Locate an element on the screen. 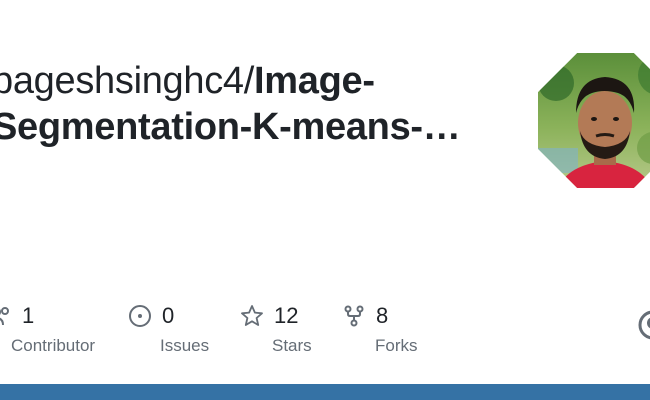 The image size is (650, 400). github-logo-icon is located at coordinates (644, 325).